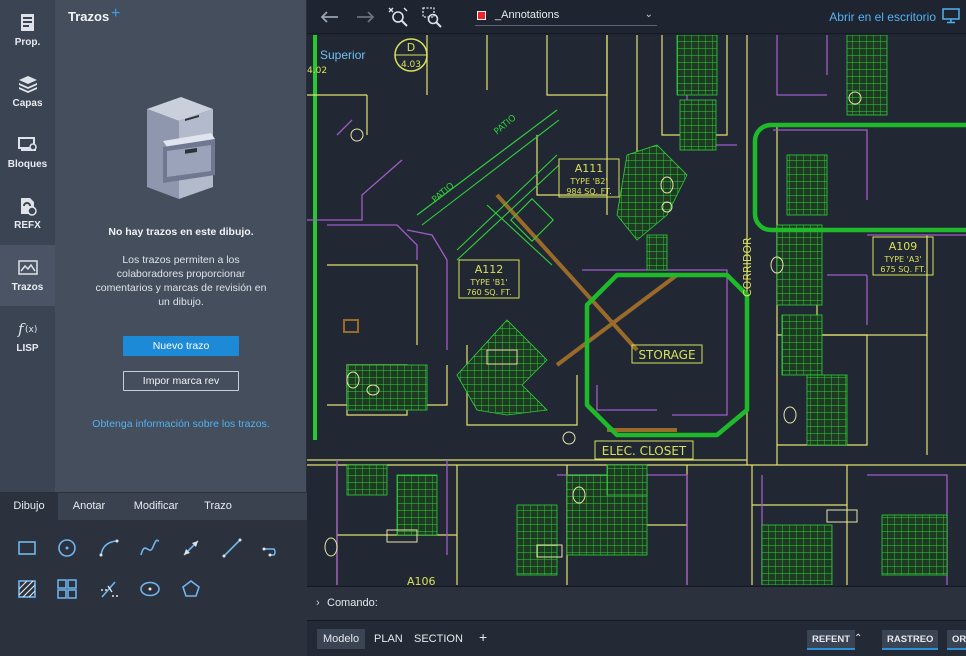 This screenshot has width=966, height=656. I want to click on polygon-icon, so click(191, 588).